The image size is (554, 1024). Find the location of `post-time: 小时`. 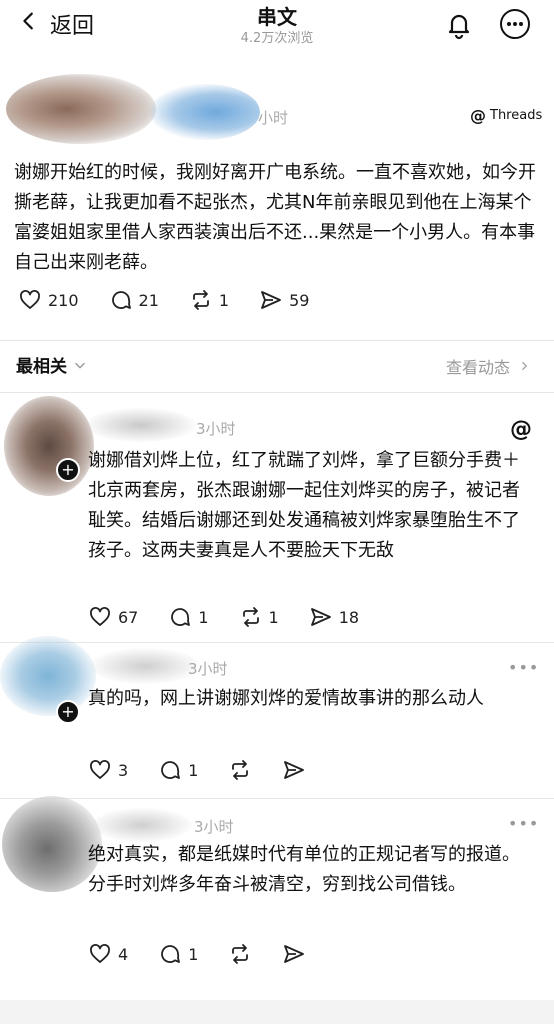

post-time: 小时 is located at coordinates (273, 118).